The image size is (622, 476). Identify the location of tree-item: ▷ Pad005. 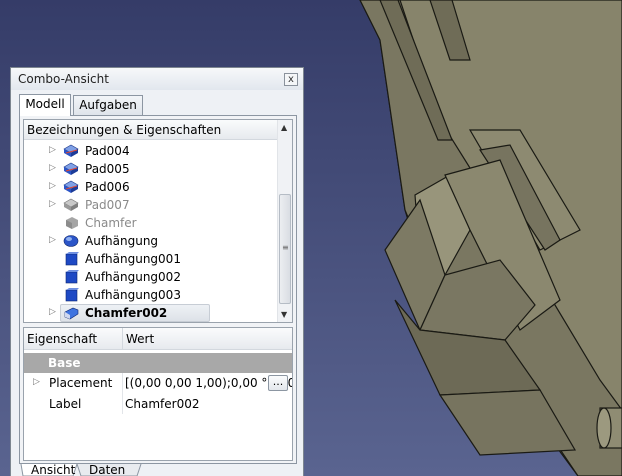
(150, 169).